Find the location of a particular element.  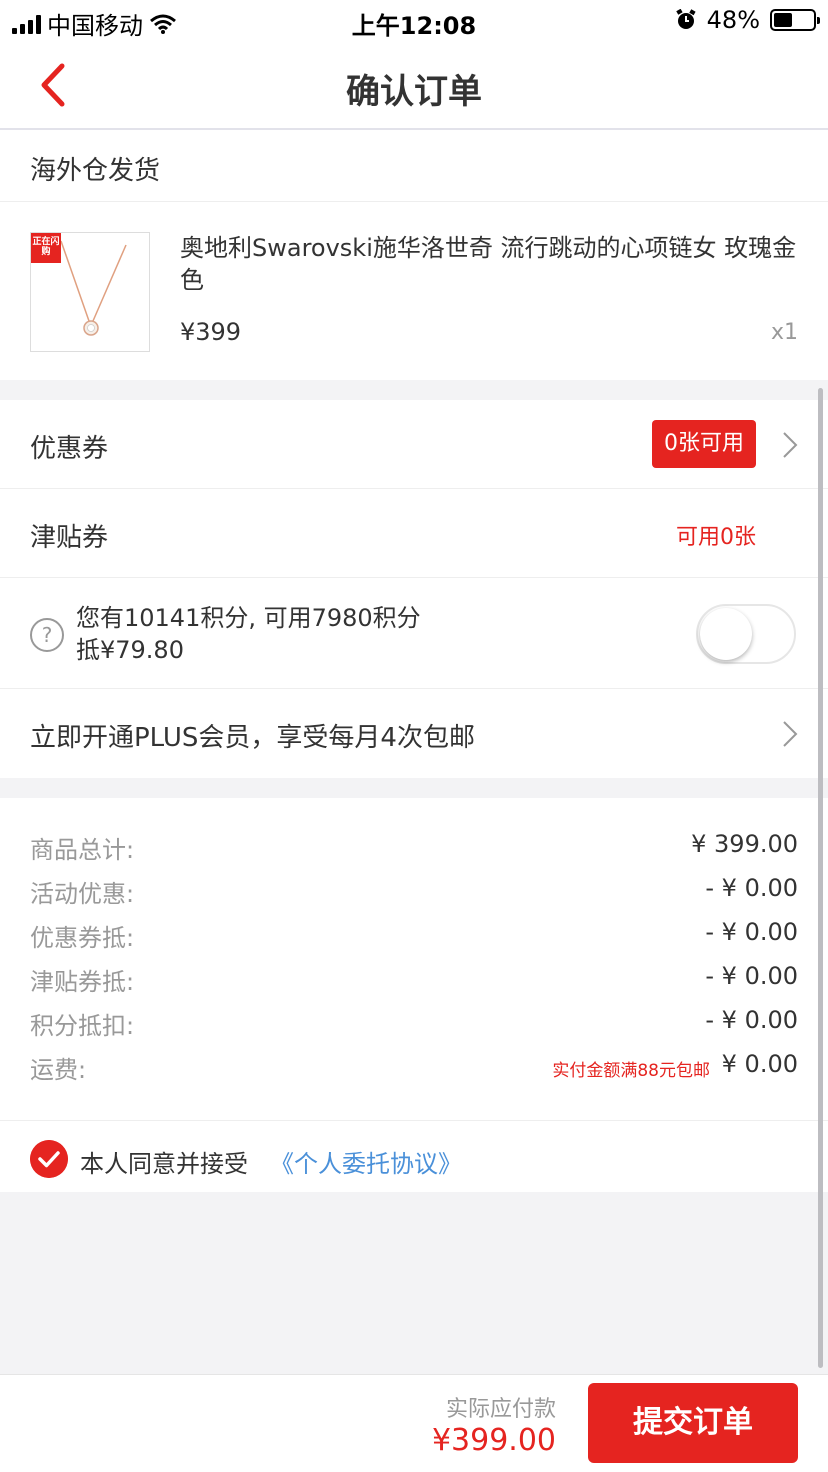

points-toggle is located at coordinates (746, 634).